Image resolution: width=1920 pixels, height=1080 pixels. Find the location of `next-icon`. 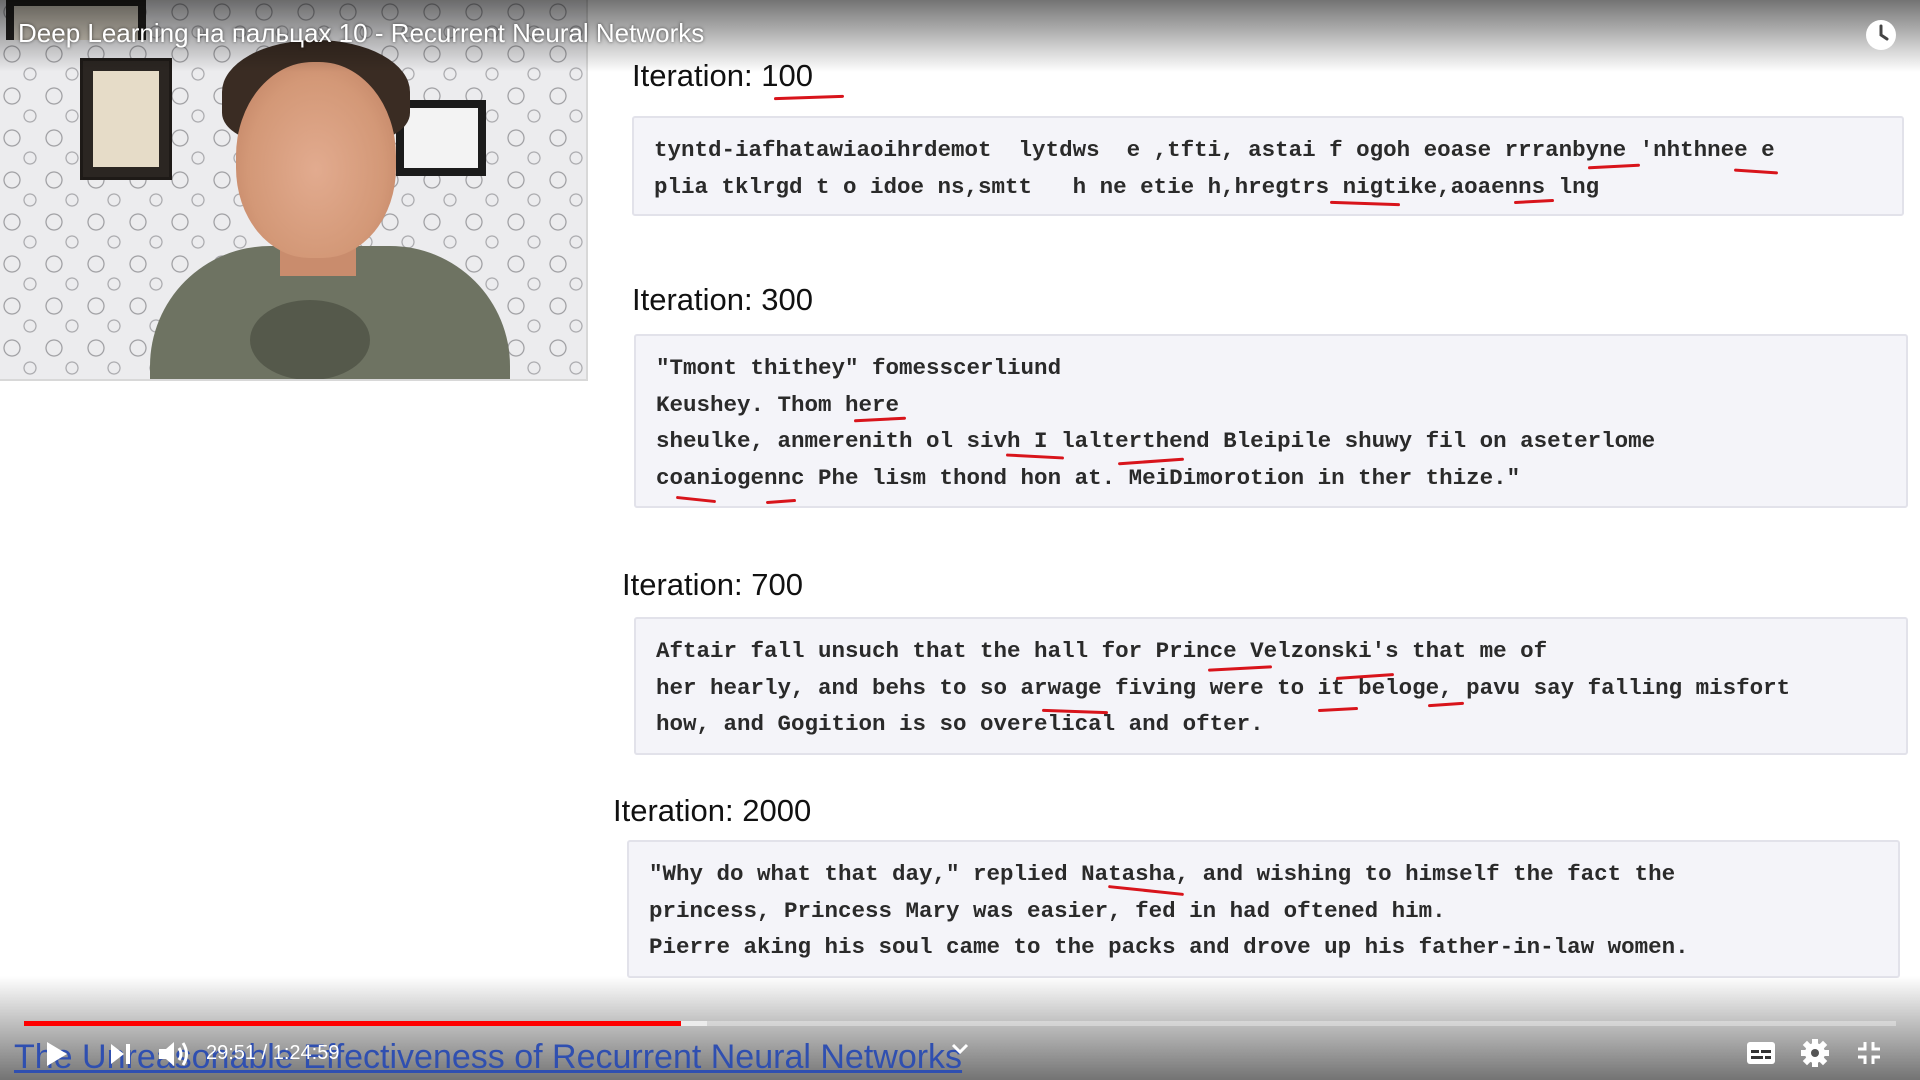

next-icon is located at coordinates (120, 1054).